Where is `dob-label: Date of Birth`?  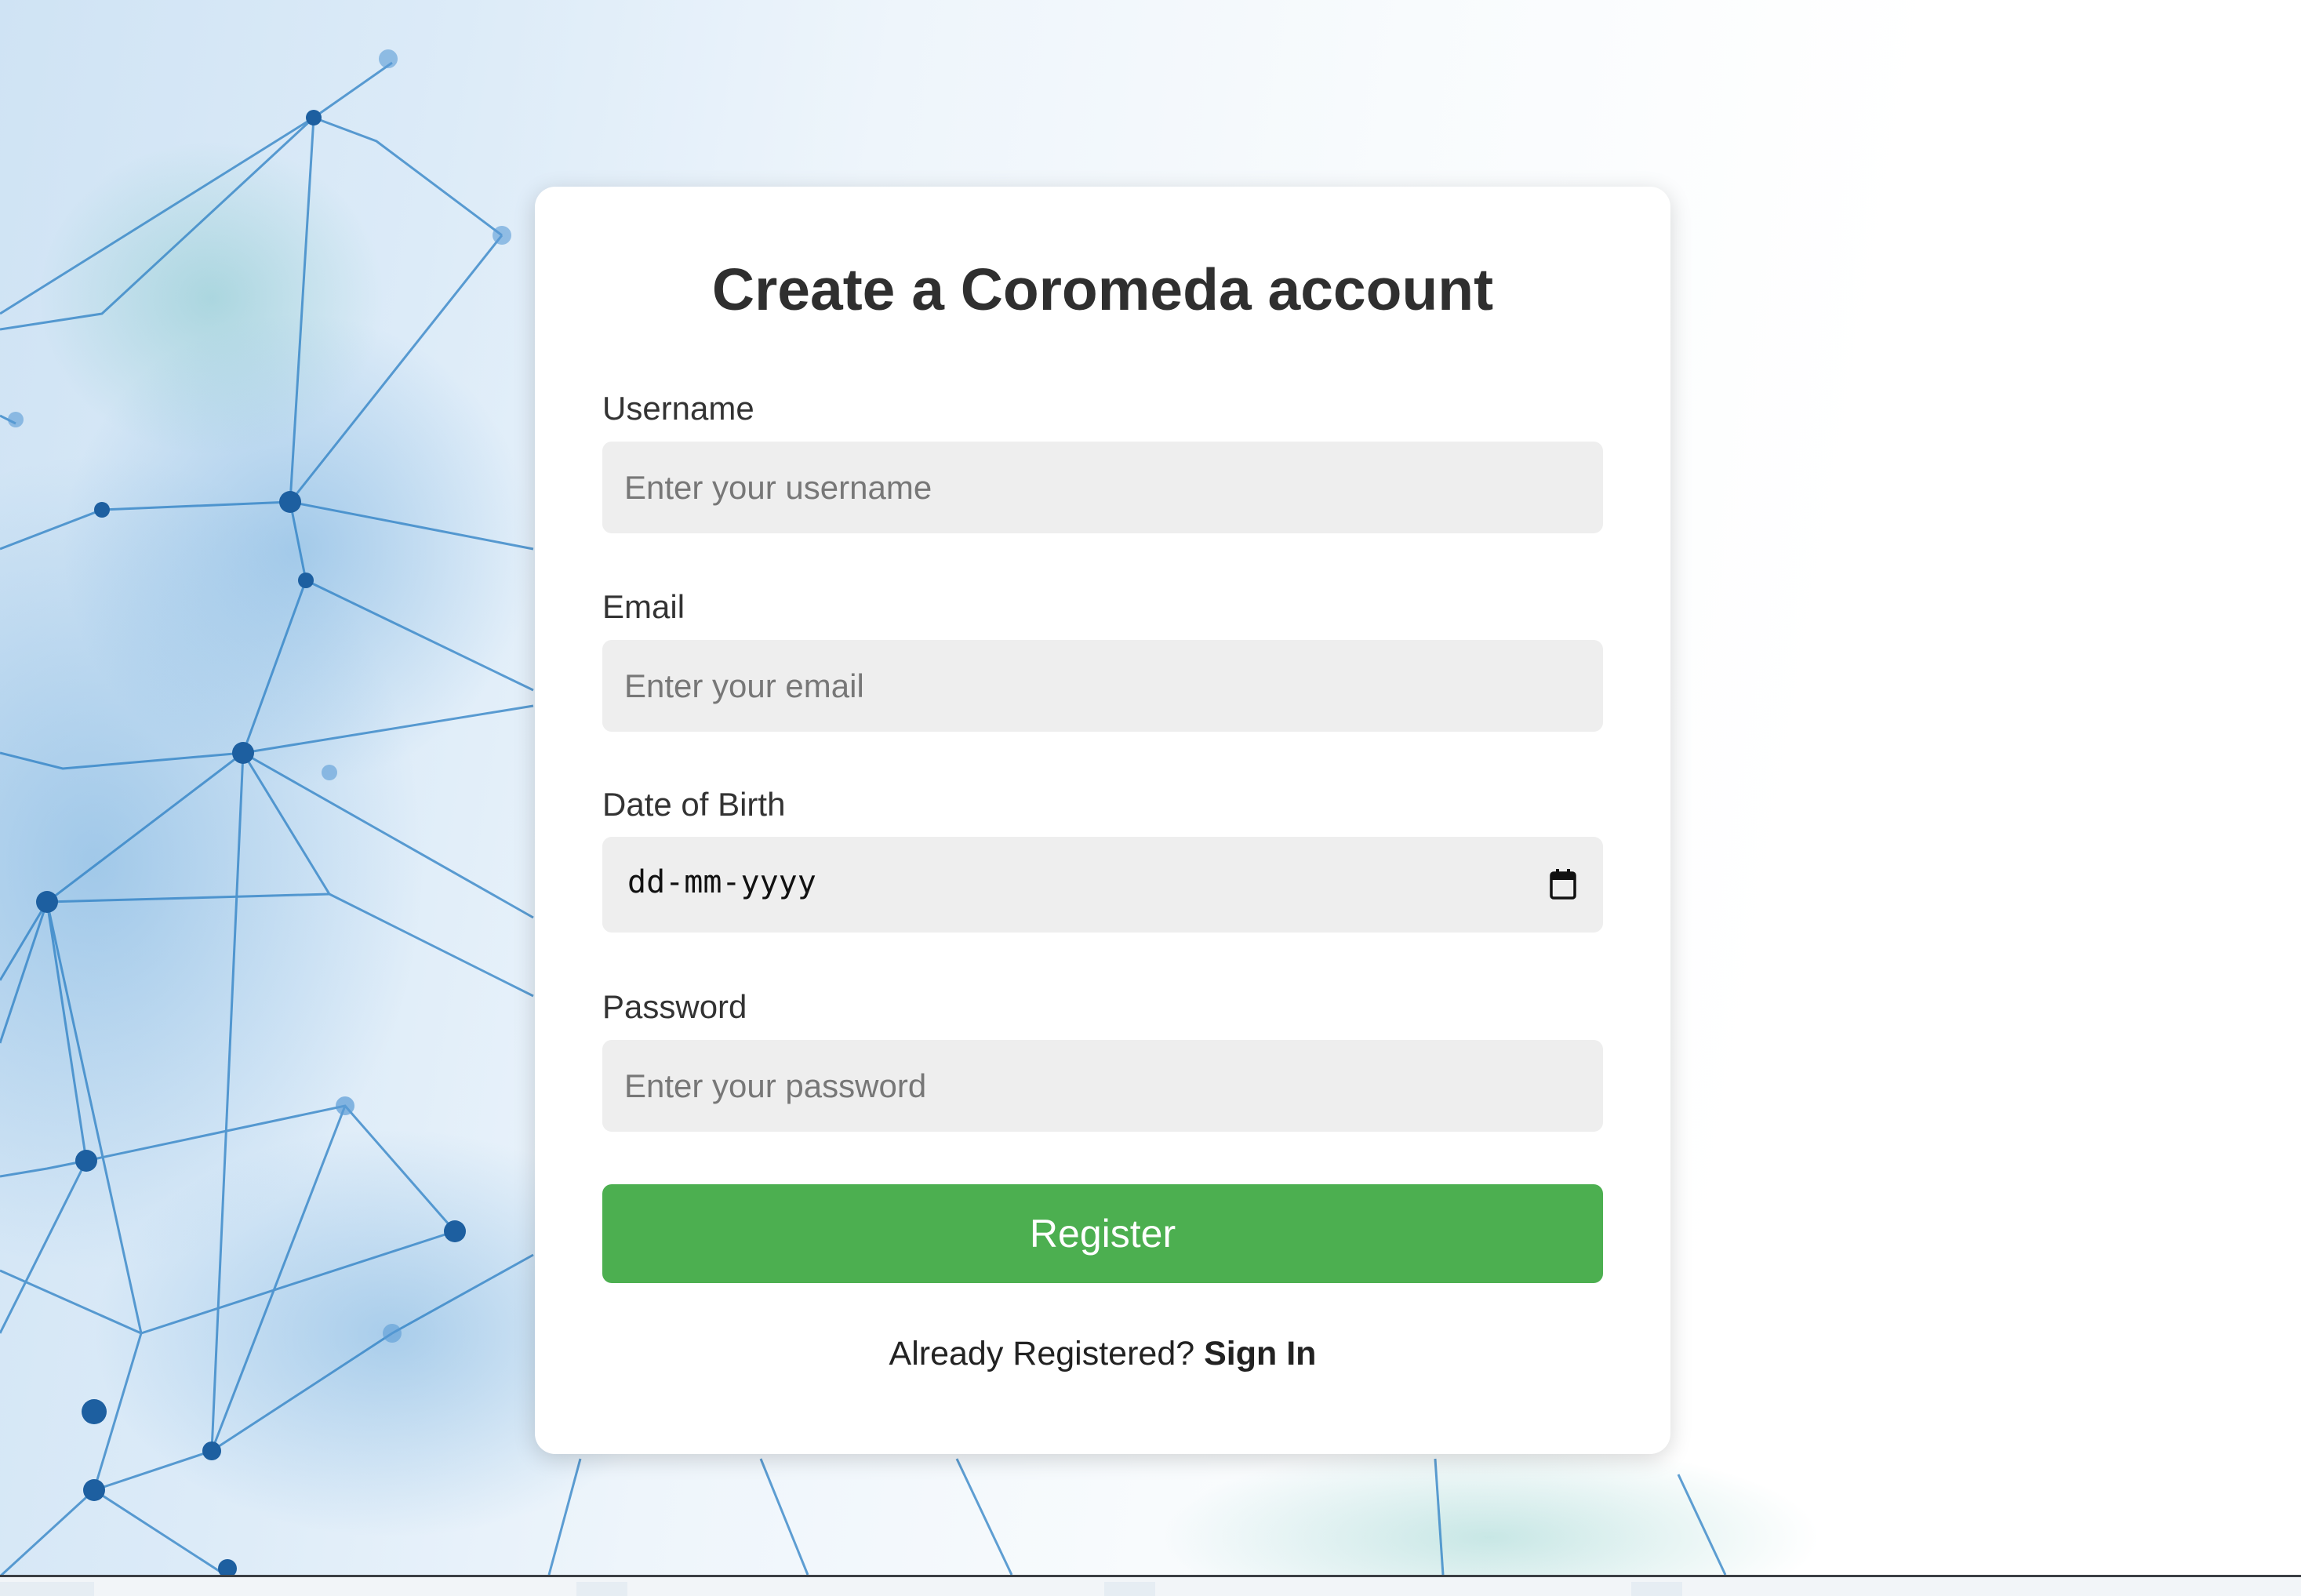
dob-label: Date of Birth is located at coordinates (694, 805).